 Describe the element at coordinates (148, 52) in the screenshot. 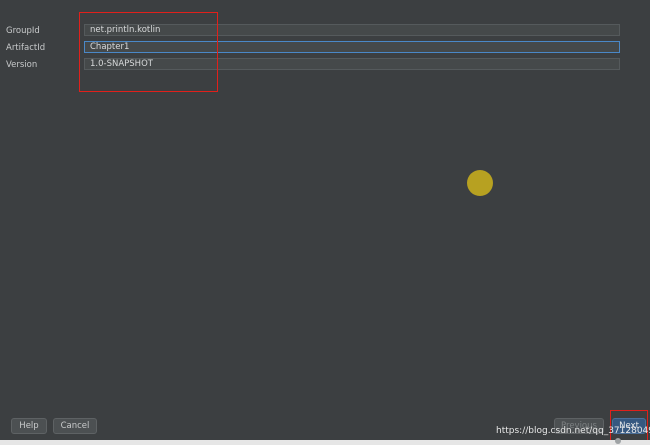

I see `fields-highlight-box` at that location.